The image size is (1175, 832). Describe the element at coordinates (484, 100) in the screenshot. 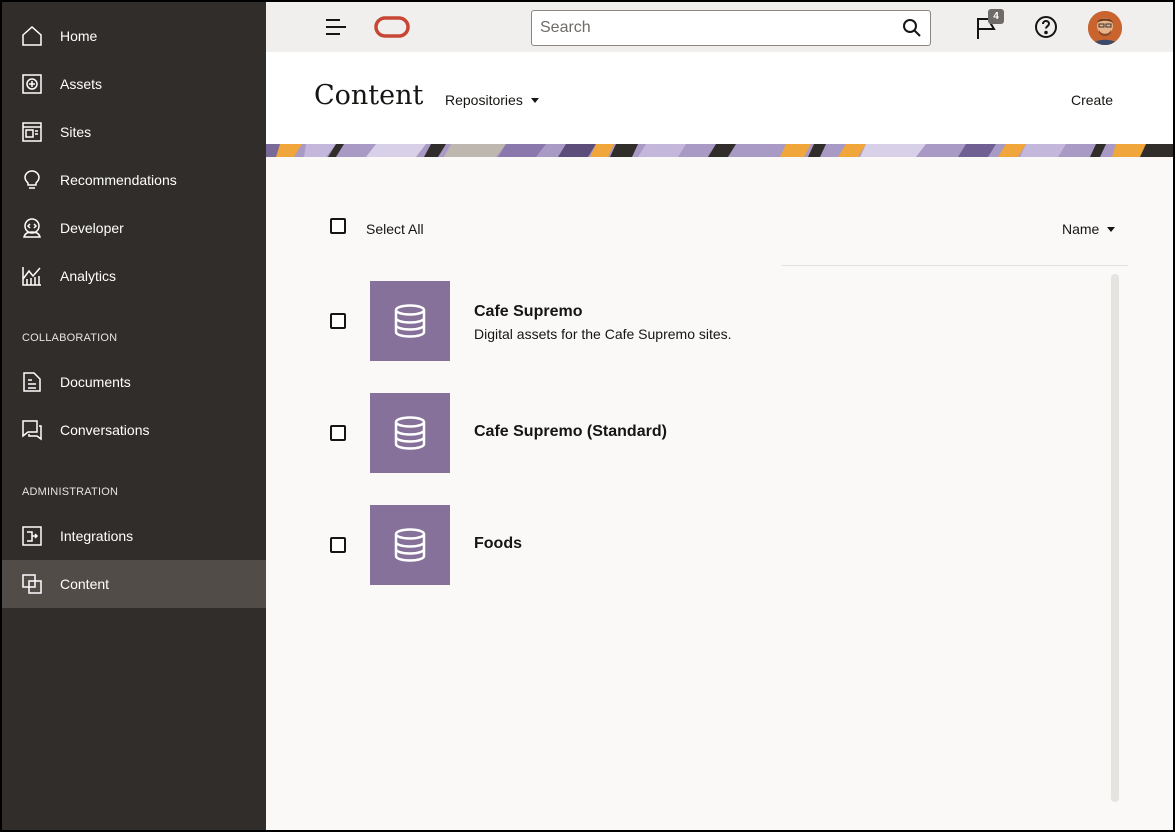

I see `repositories-label: Repositories` at that location.